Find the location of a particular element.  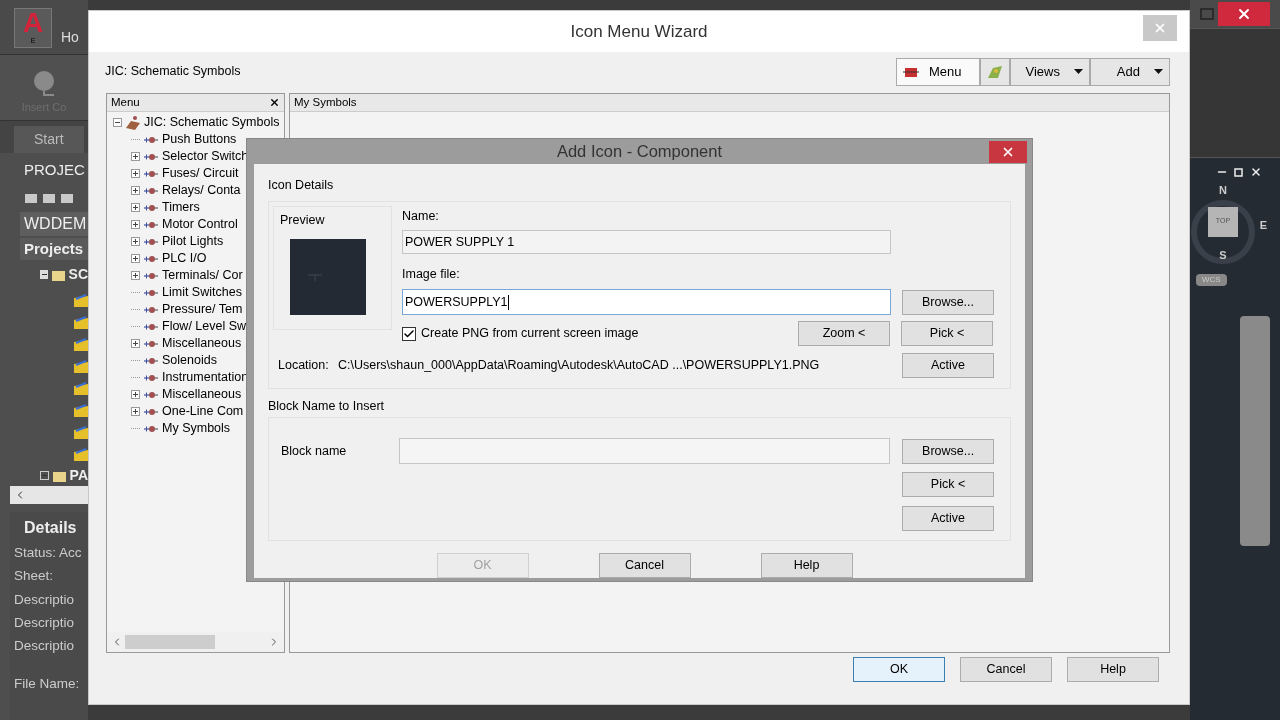

name-field: POWER SUPPLY 1 is located at coordinates (646, 242).